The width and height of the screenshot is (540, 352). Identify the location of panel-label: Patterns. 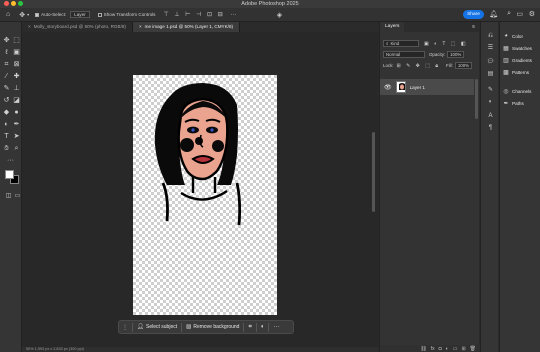
(521, 72).